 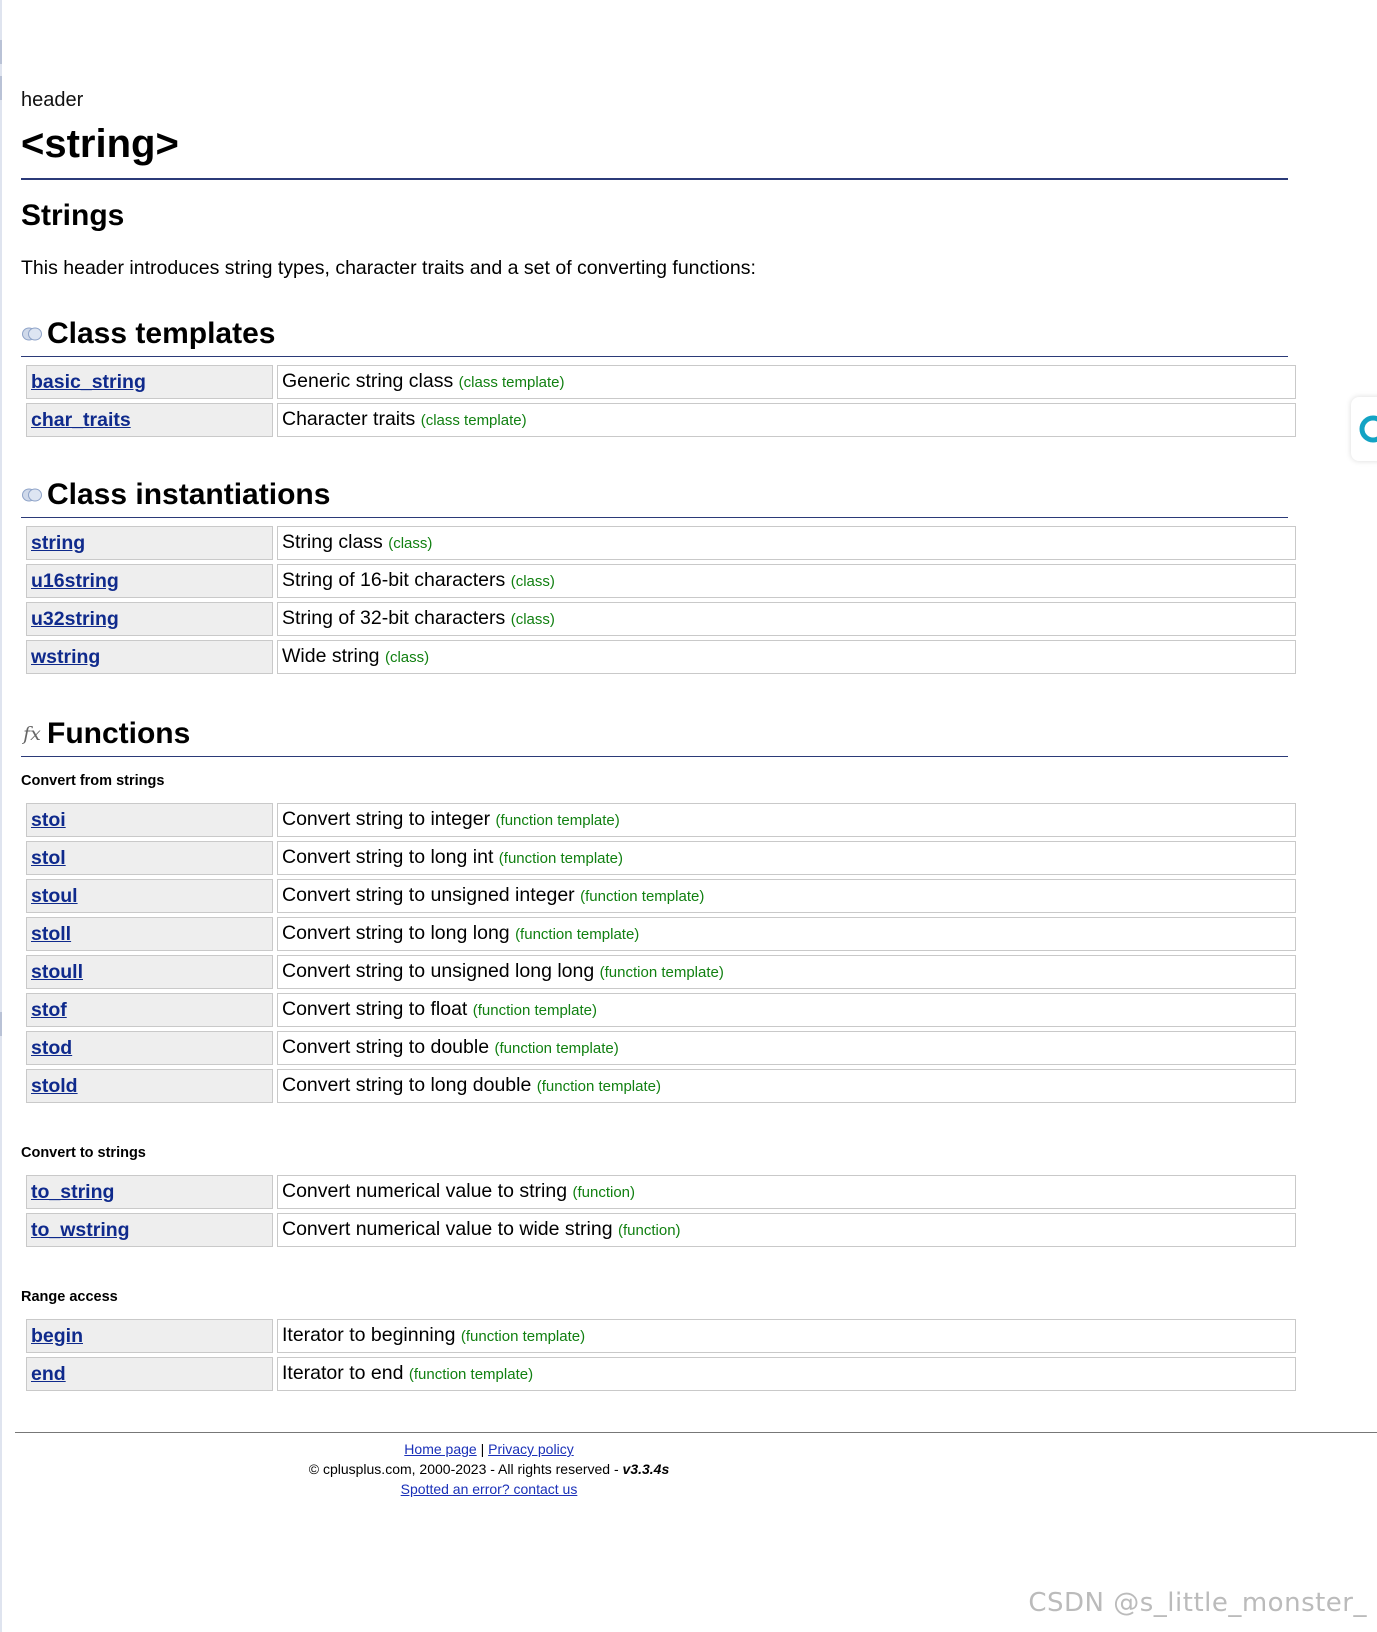 What do you see at coordinates (57, 972) in the screenshot?
I see `reference-link-stoull: stoull` at bounding box center [57, 972].